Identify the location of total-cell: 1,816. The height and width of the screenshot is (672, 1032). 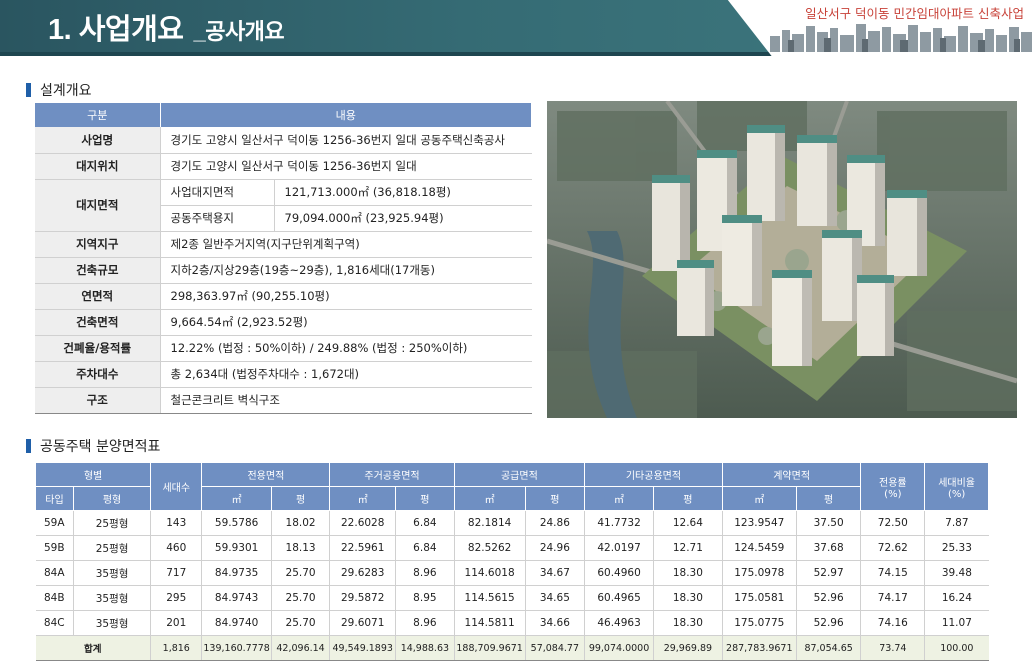
(176, 648).